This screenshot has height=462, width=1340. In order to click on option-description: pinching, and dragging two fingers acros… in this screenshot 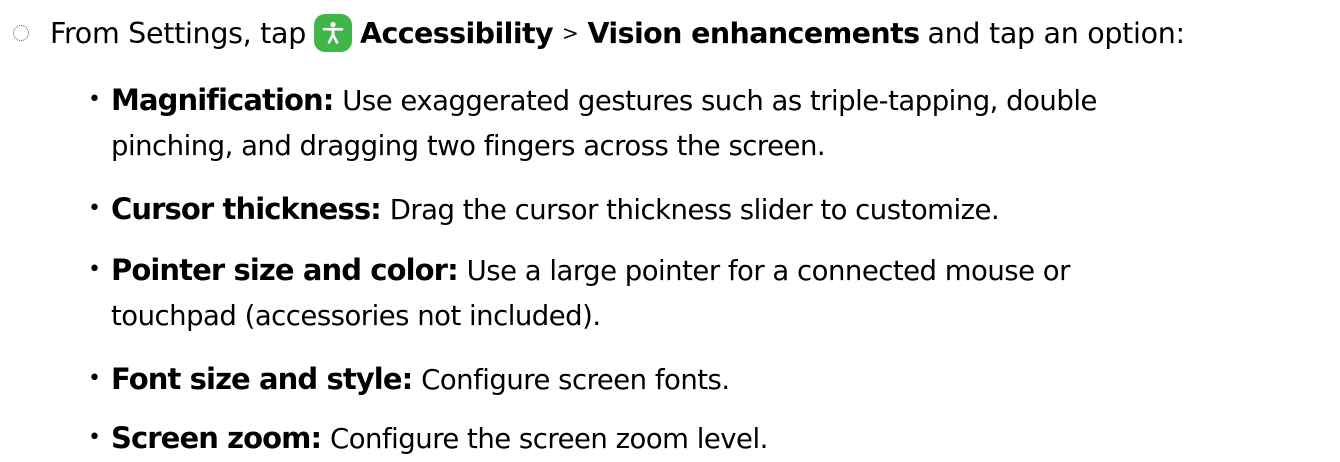, I will do `click(468, 146)`.